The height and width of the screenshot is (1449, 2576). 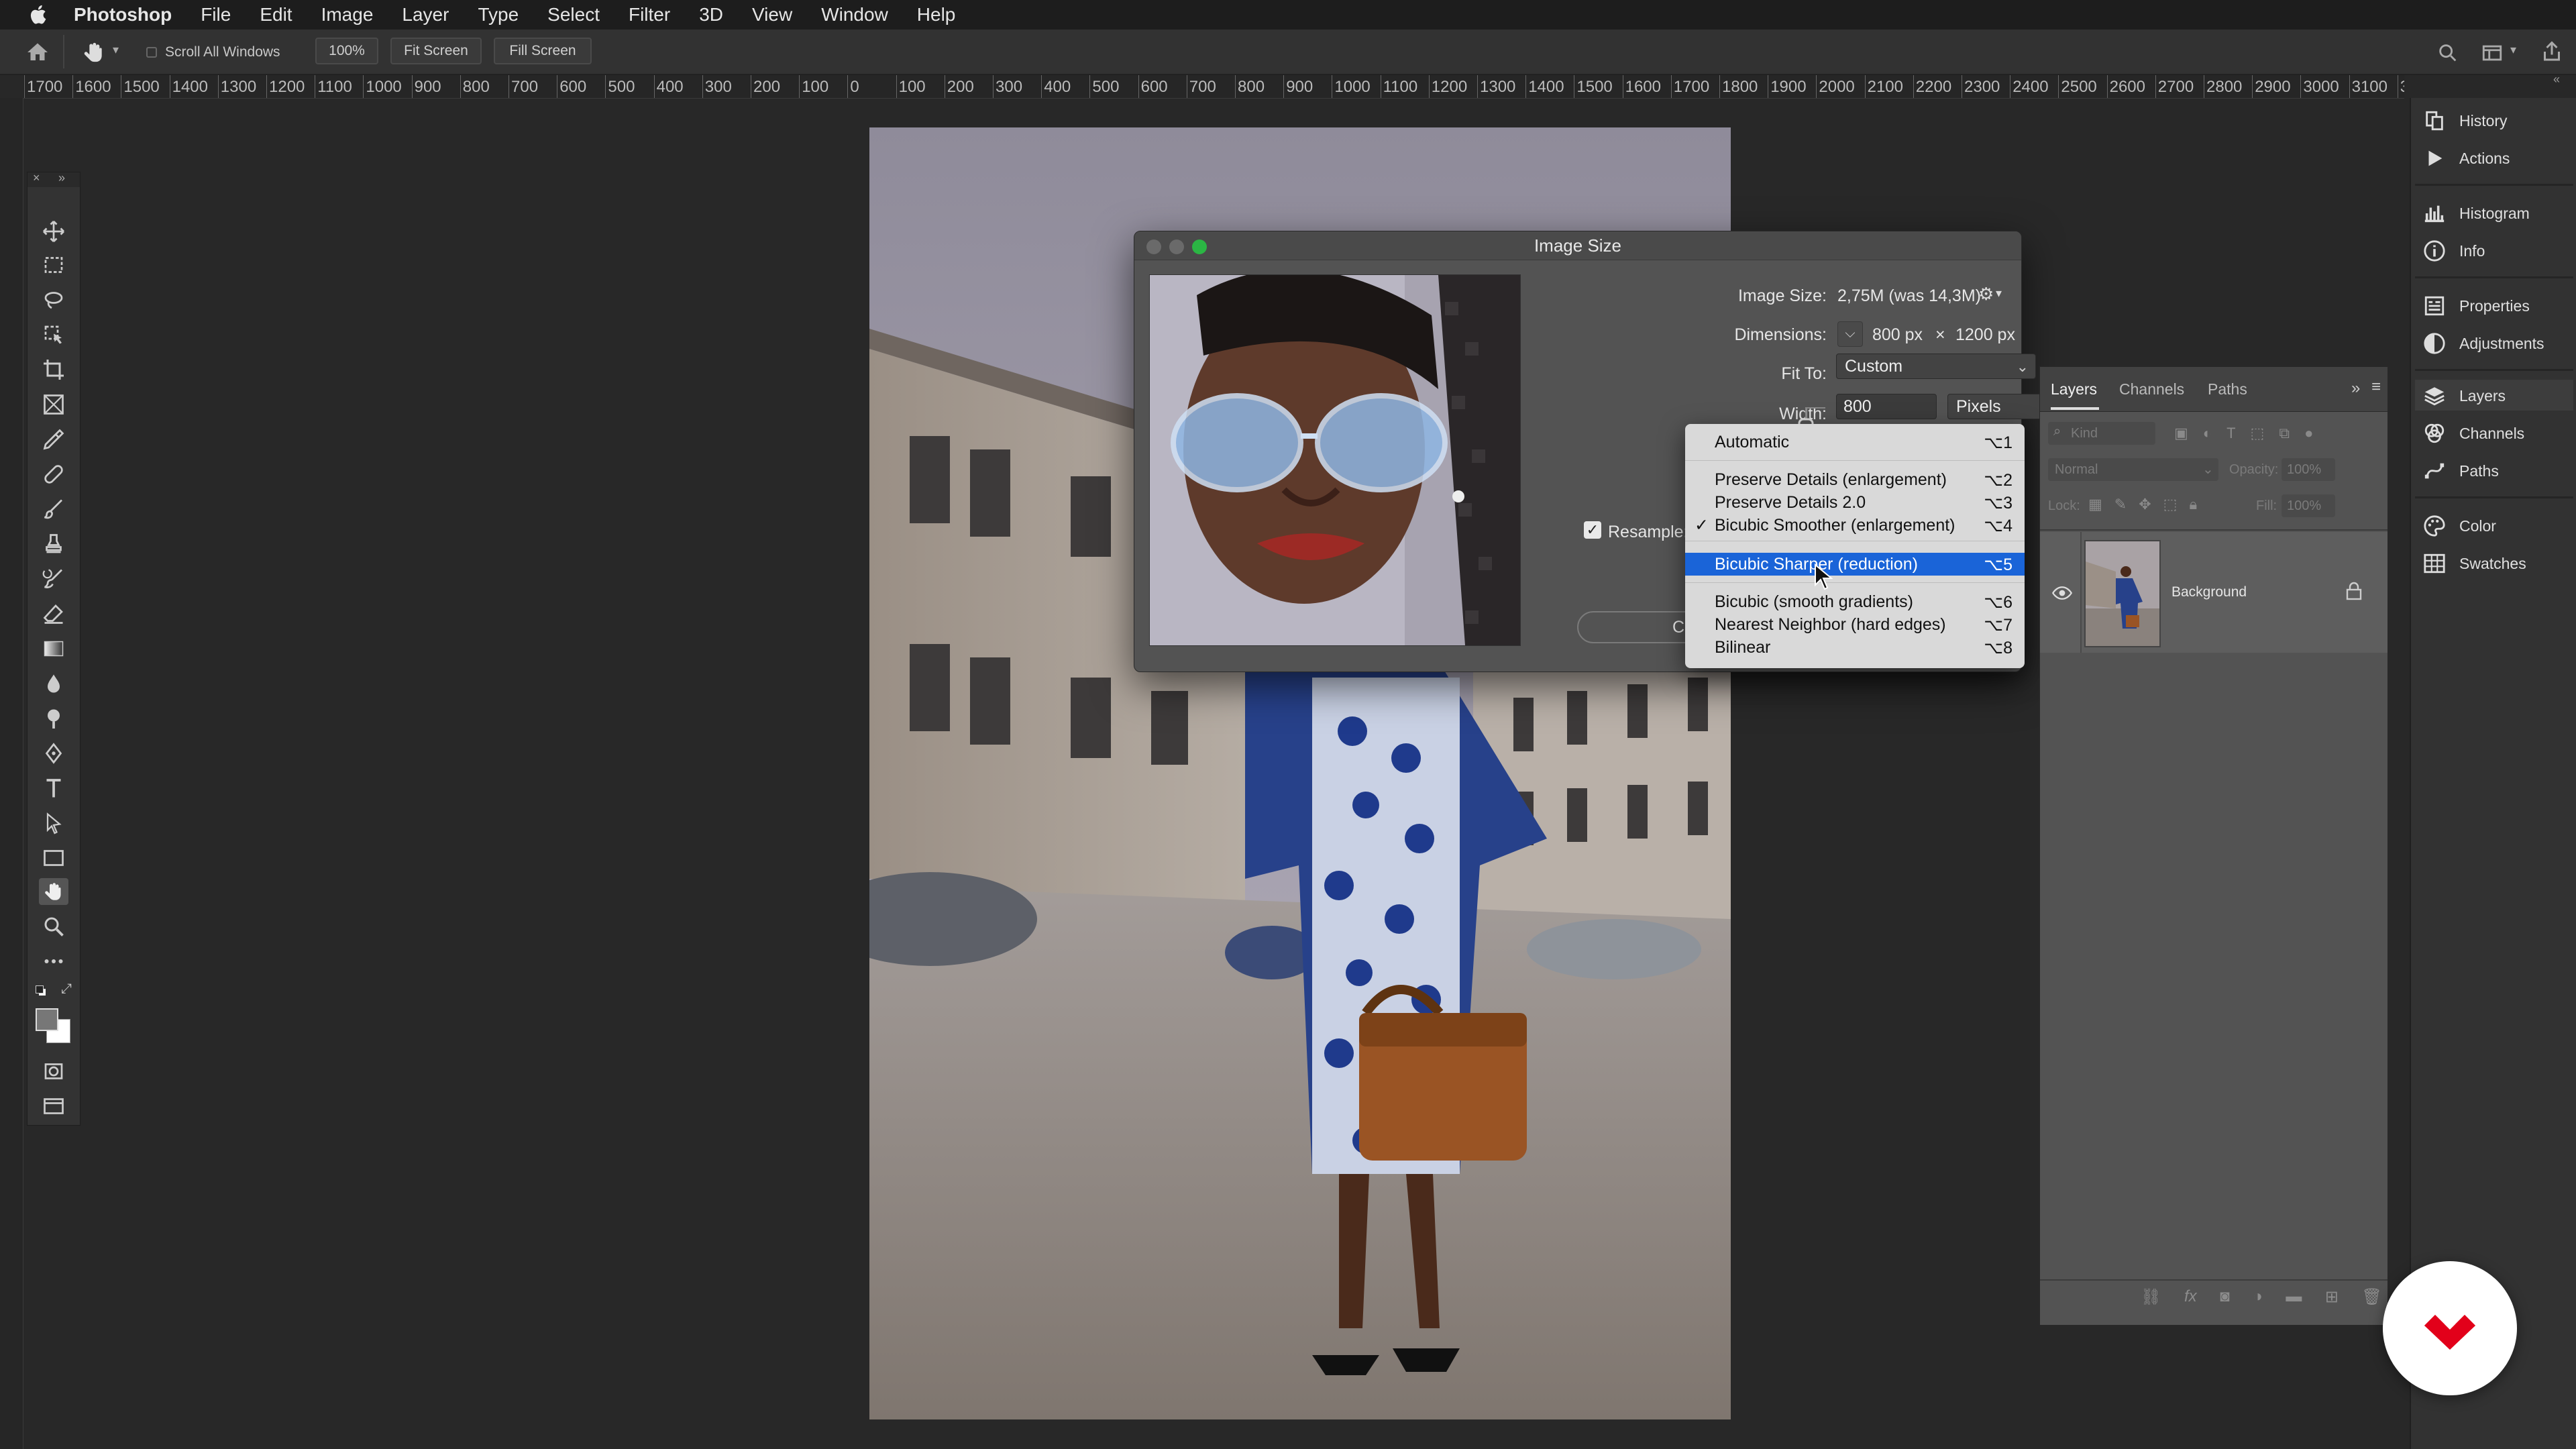 I want to click on kind-filter-select: ⌕ Kind, so click(x=2101, y=433).